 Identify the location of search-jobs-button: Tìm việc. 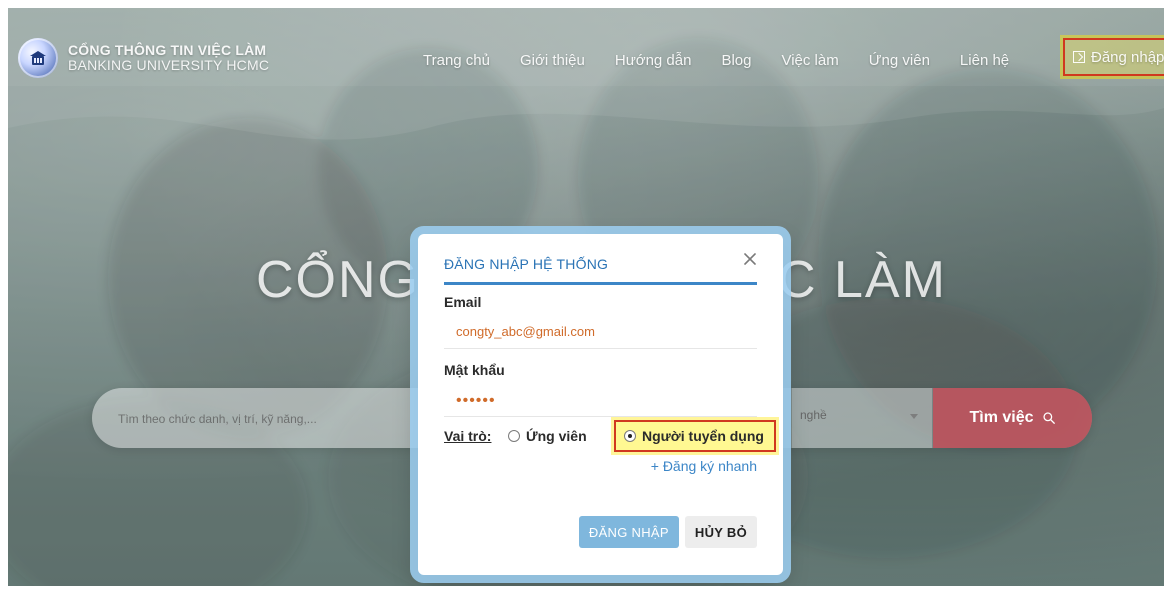
(1012, 418).